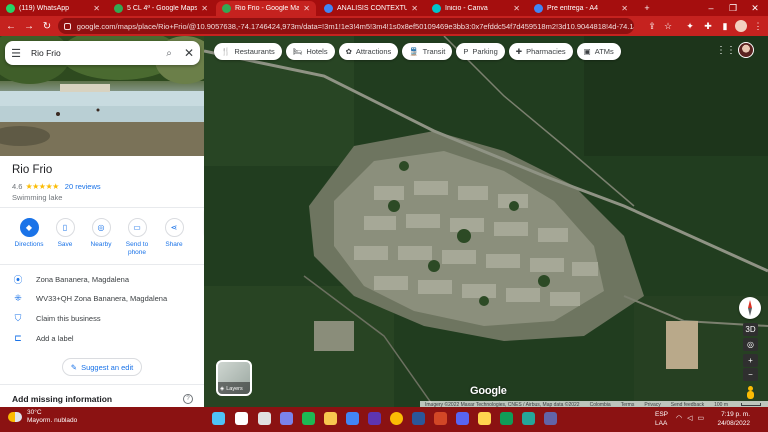 This screenshot has height=432, width=768. What do you see at coordinates (750, 308) in the screenshot?
I see `compass-icon` at bounding box center [750, 308].